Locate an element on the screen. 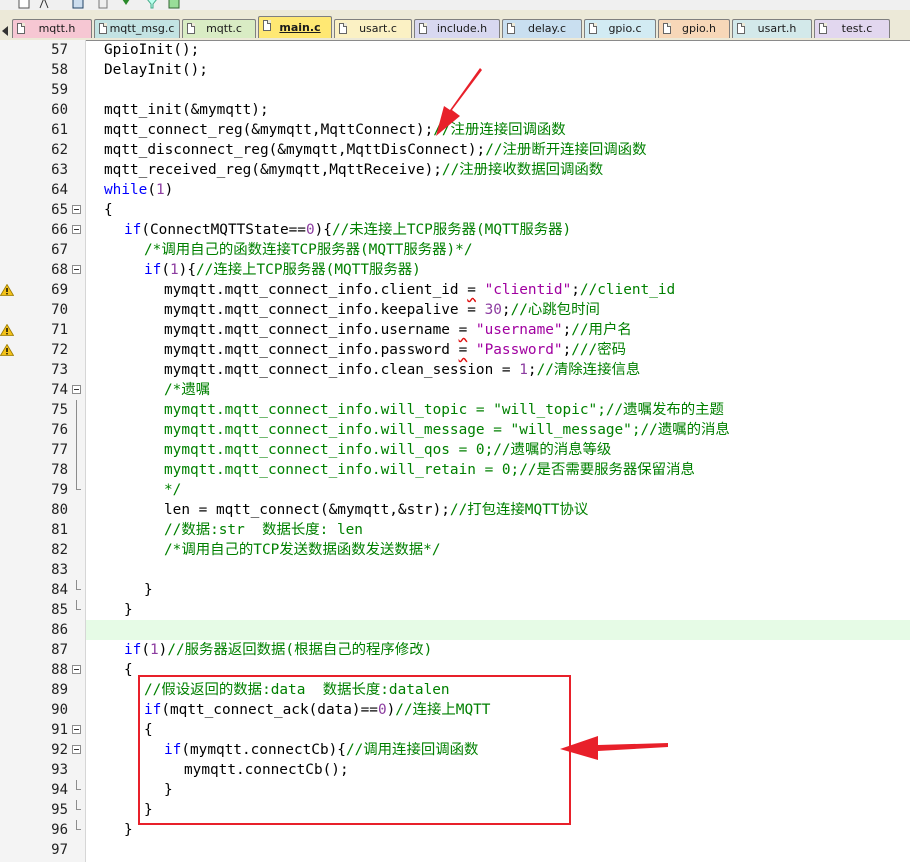 The image size is (910, 862). tab-mqtt-h: mqtt.h is located at coordinates (52, 28).